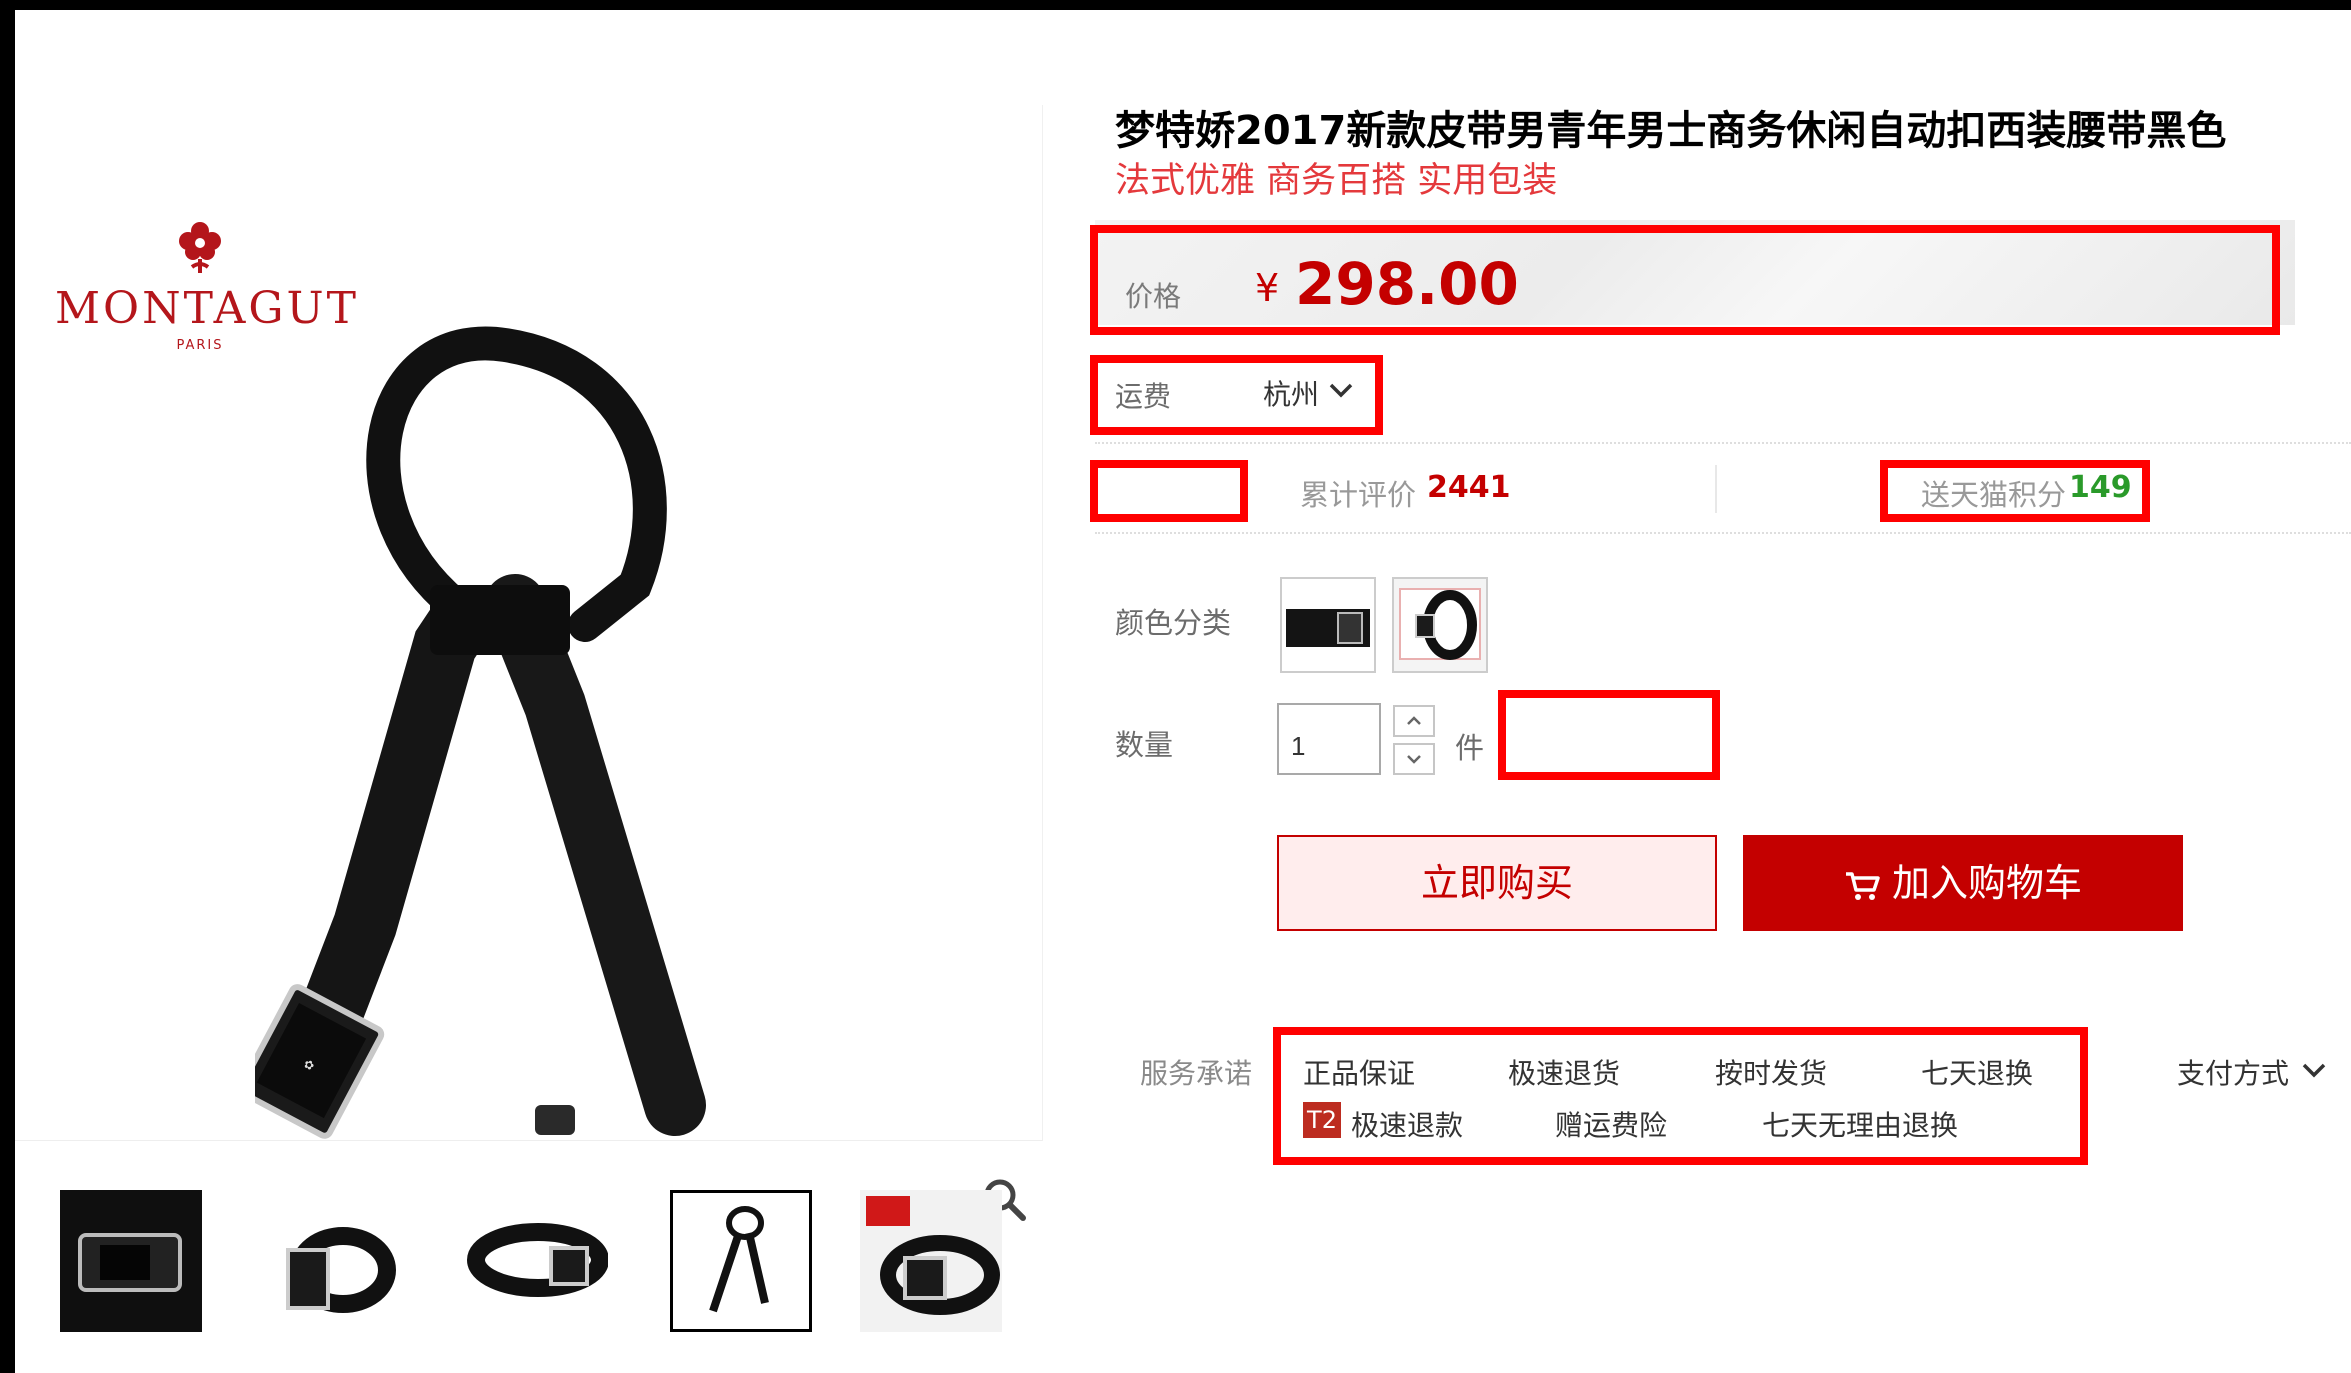 The image size is (2351, 1373). I want to click on highlight-box-sales, so click(1169, 491).